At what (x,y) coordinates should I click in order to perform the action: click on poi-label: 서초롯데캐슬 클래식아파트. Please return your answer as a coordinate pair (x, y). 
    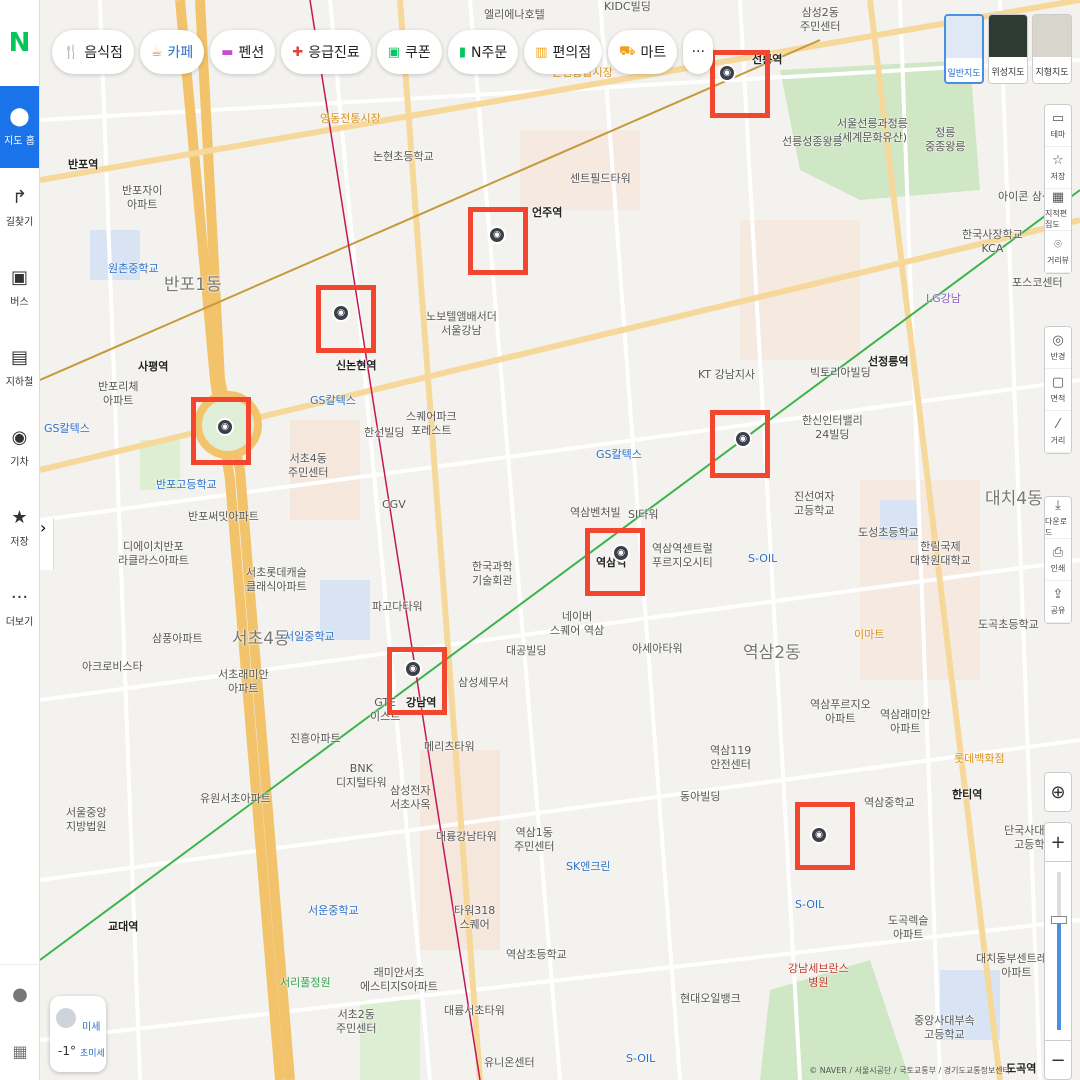
    Looking at the image, I should click on (276, 580).